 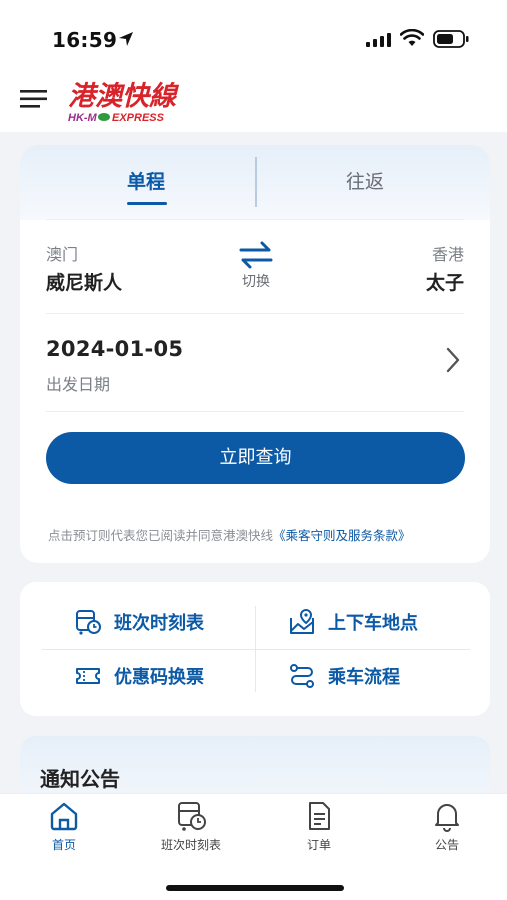 I want to click on nav-item-notices: 公告, so click(x=447, y=826).